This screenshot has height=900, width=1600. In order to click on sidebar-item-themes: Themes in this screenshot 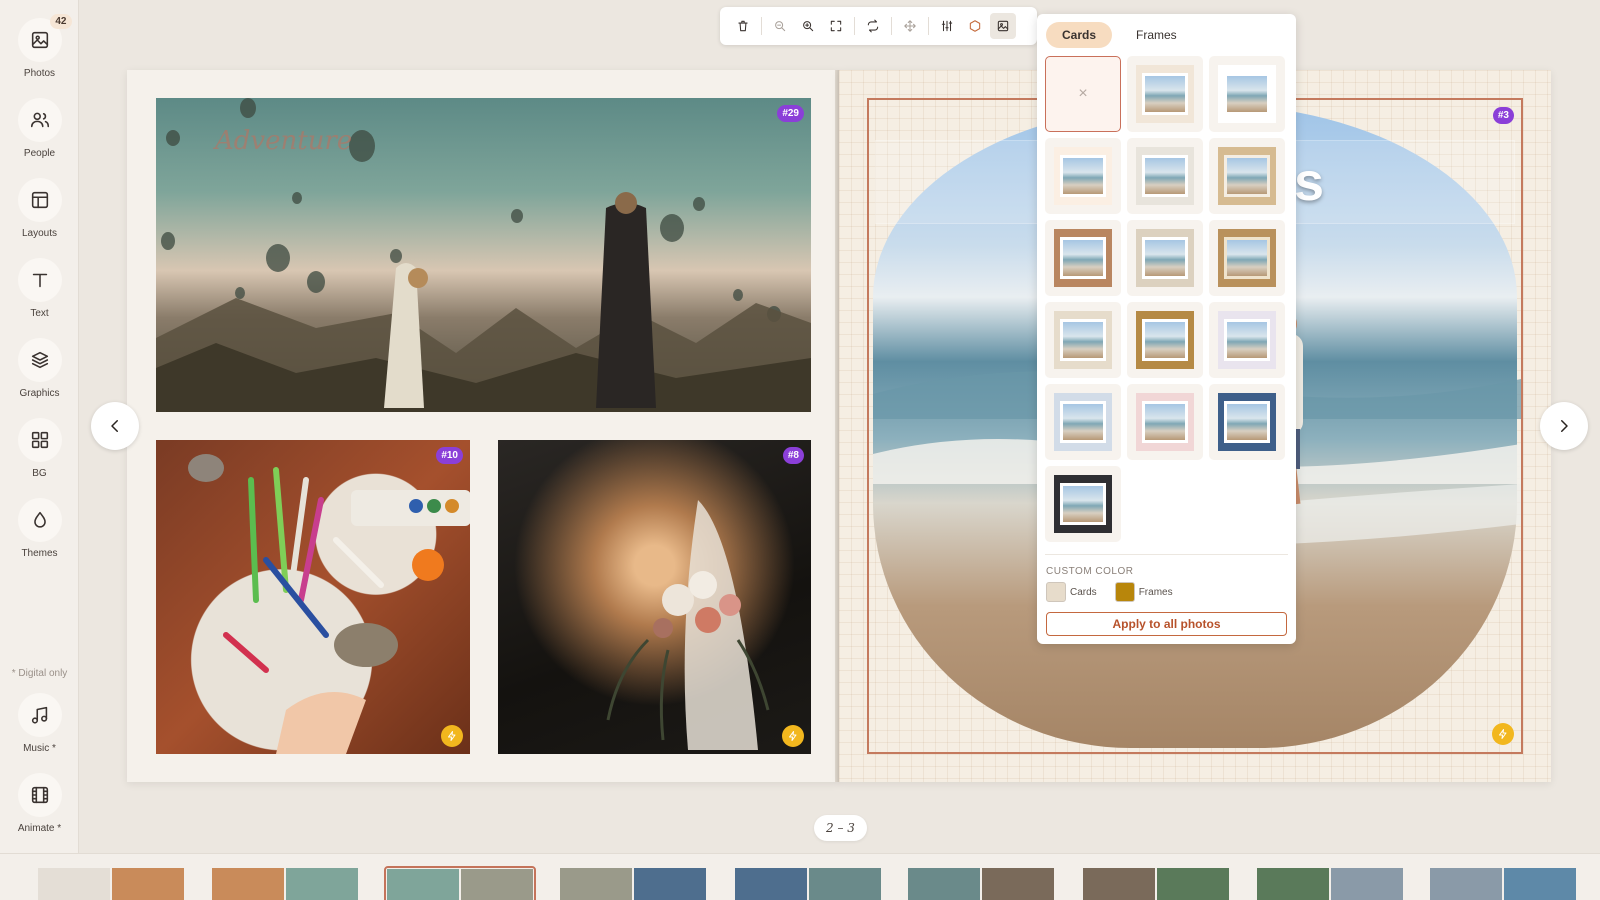, I will do `click(39, 528)`.